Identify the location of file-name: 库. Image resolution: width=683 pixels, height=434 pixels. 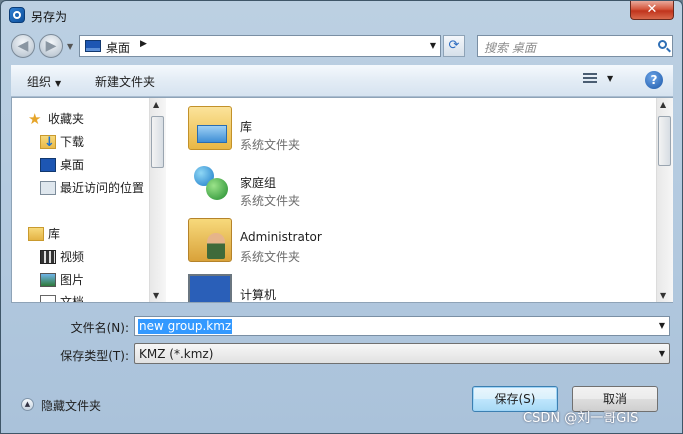
(246, 127).